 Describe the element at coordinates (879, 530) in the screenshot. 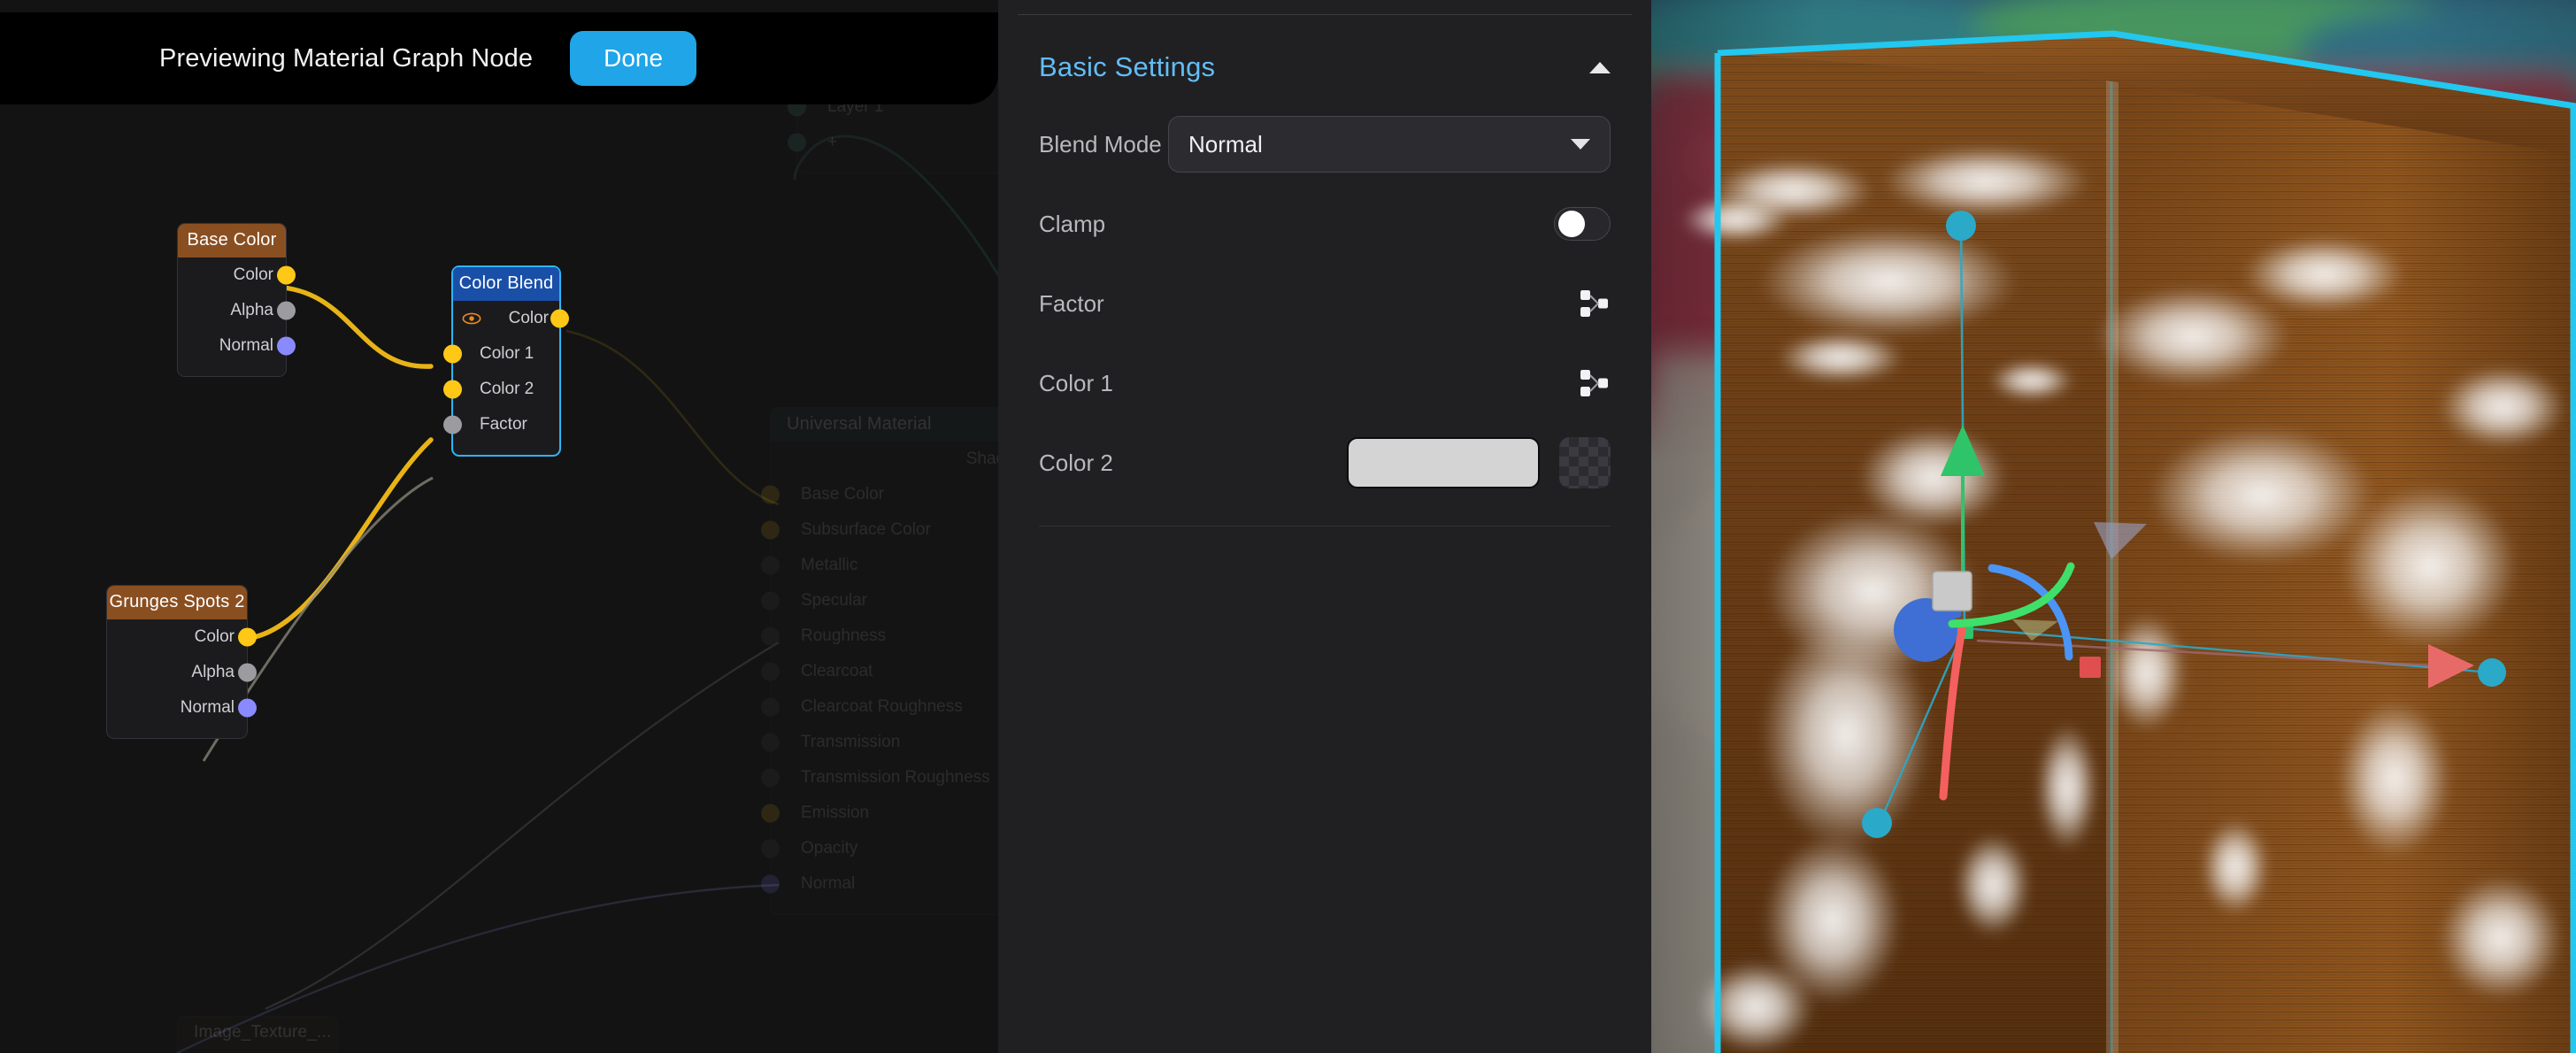

I see `node-input-row: Subsurface Color` at that location.